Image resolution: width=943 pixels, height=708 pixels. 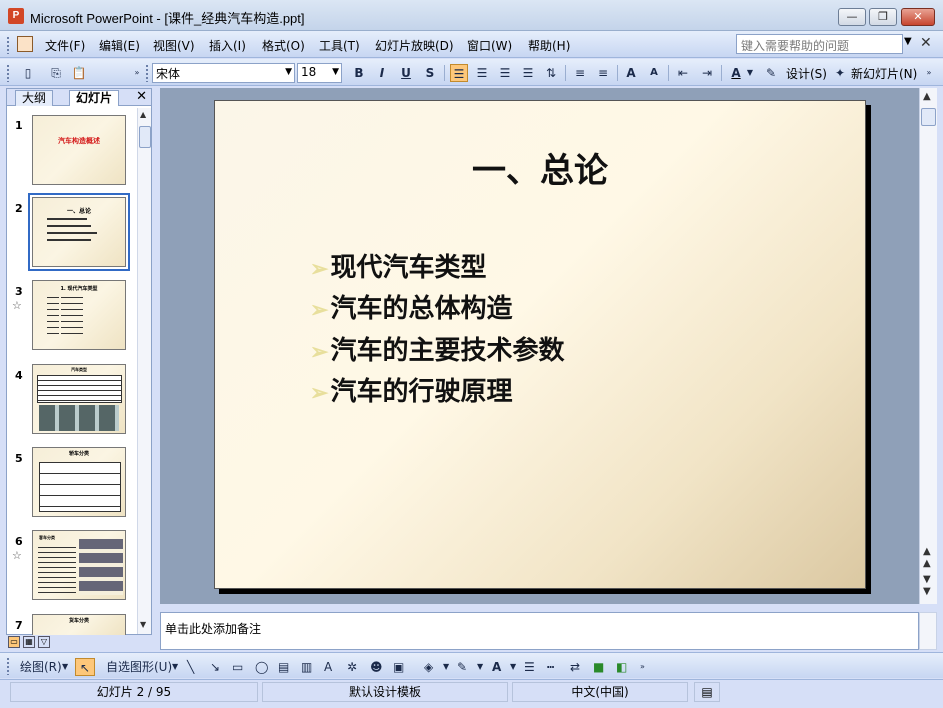 I want to click on slide-thumbnail-6: 客车分类, so click(x=79, y=565).